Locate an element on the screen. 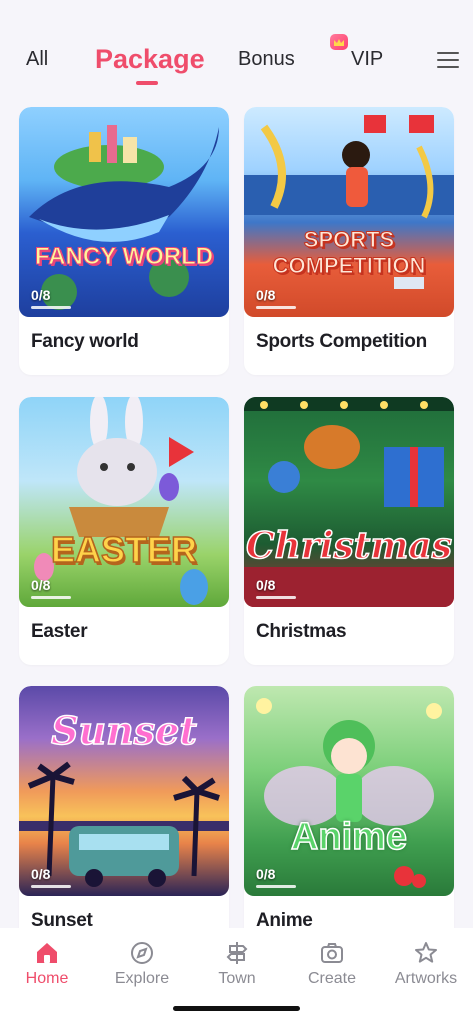 The image size is (473, 1024). nav-explore: Explore is located at coordinates (142, 964).